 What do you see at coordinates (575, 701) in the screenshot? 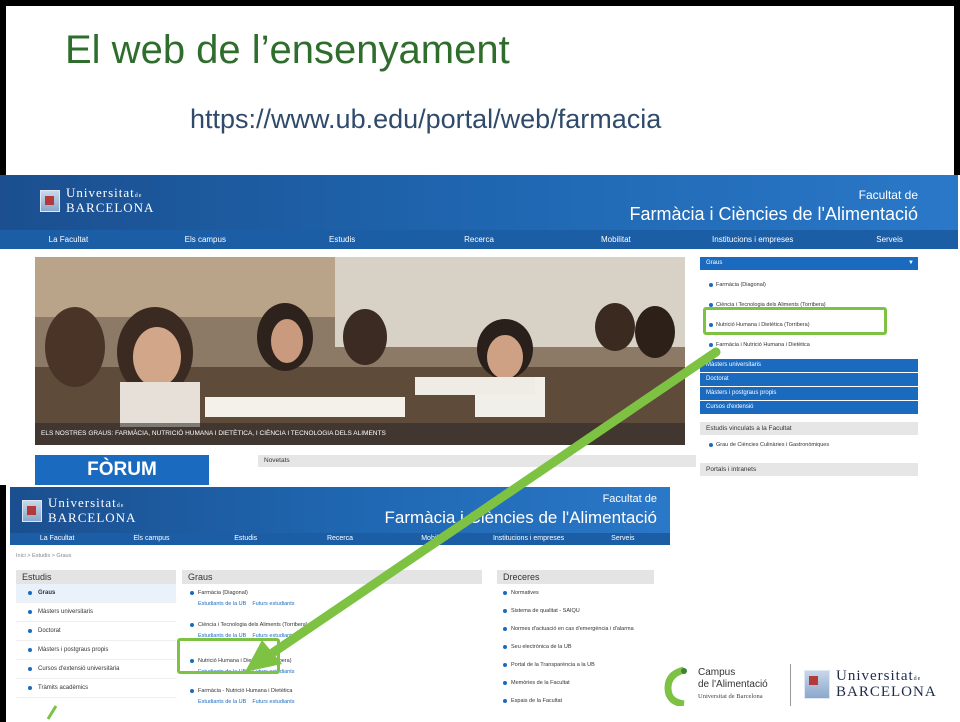
I see `shortcut-link: Espais de la Facultat` at bounding box center [575, 701].